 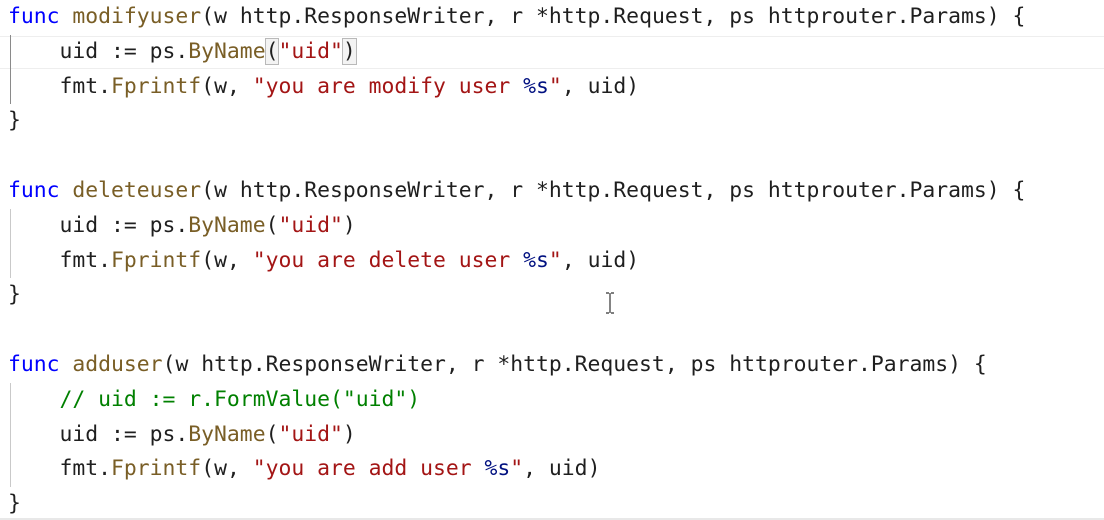 I want to click on code-line: // uid := r.FormValue("uid"), so click(x=552, y=400).